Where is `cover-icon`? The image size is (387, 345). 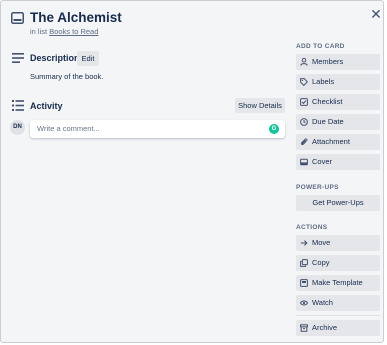 cover-icon is located at coordinates (304, 162).